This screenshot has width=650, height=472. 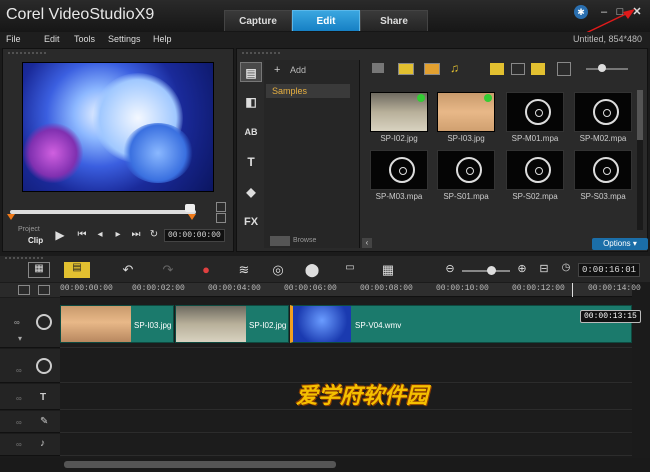 What do you see at coordinates (350, 270) in the screenshot?
I see `subtitle-editor-icon: ▭` at bounding box center [350, 270].